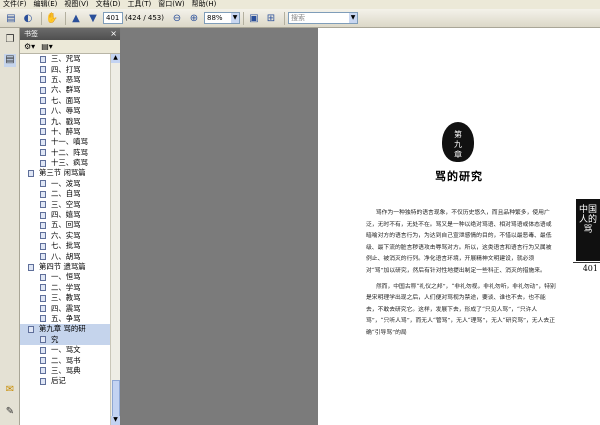  What do you see at coordinates (254, 18) in the screenshot?
I see `fit-page-icon: ▣` at bounding box center [254, 18].